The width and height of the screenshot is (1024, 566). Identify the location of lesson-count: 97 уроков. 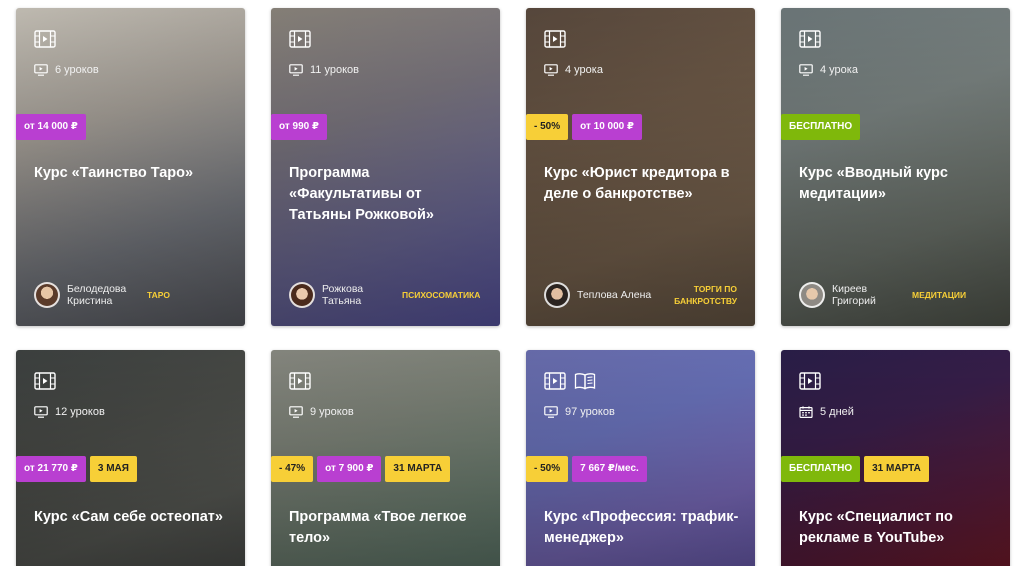
(579, 412).